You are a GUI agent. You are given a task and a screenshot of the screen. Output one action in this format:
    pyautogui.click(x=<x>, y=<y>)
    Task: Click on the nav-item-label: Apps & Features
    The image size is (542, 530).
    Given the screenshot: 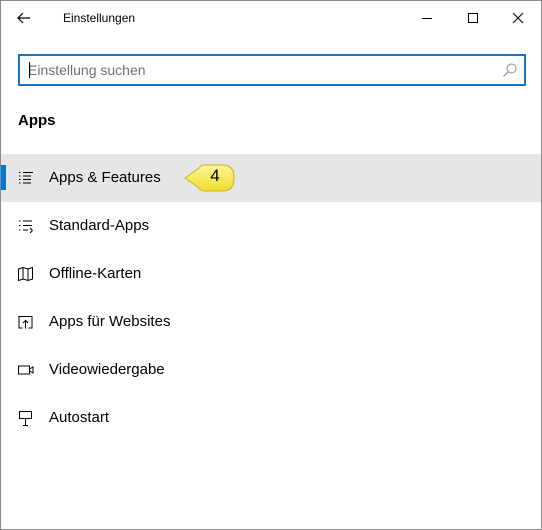 What is the action you would take?
    pyautogui.click(x=105, y=177)
    